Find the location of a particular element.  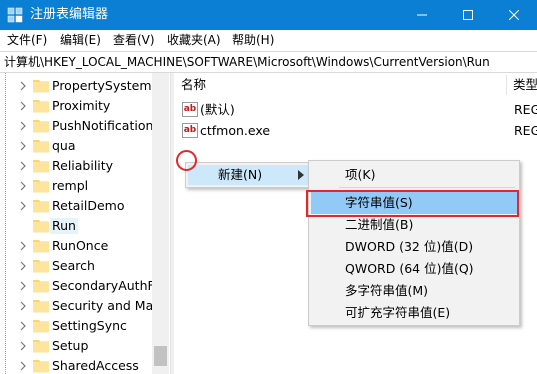

registry-editor-icon is located at coordinates (15, 15).